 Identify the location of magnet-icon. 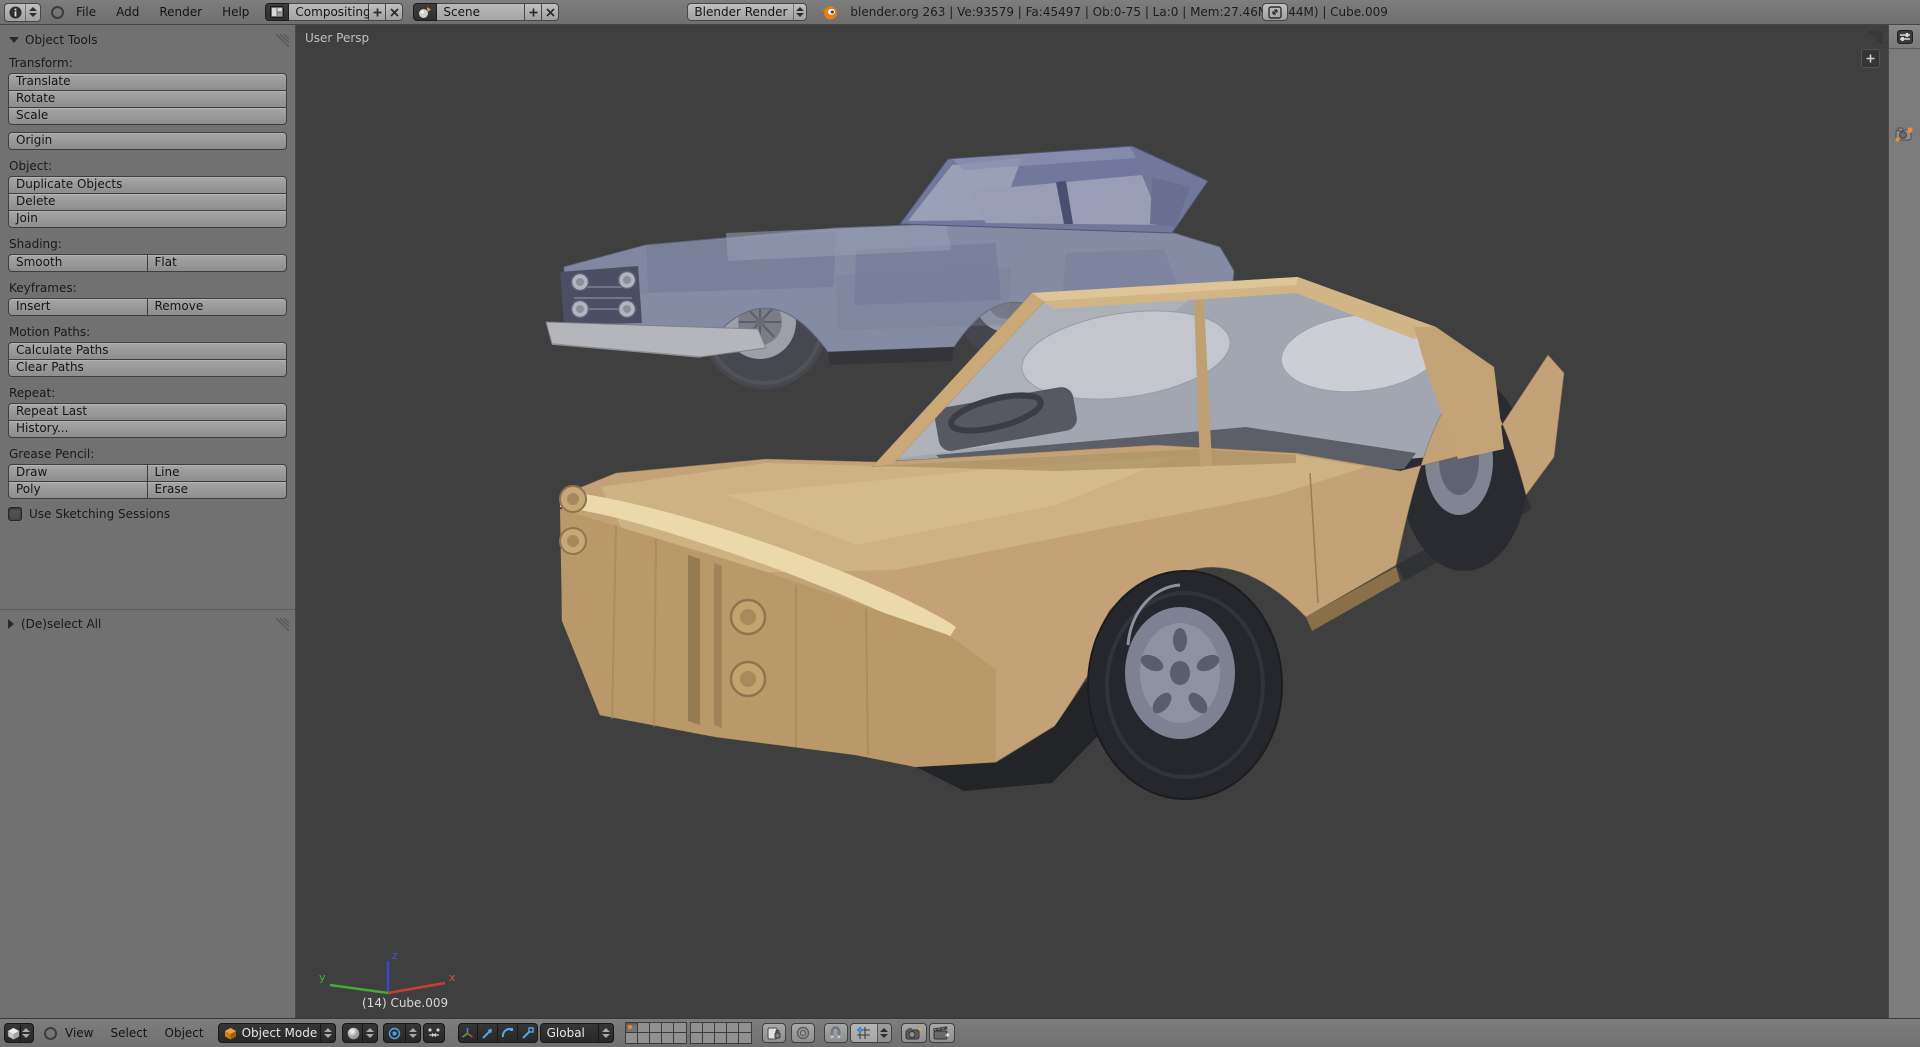
(835, 1032).